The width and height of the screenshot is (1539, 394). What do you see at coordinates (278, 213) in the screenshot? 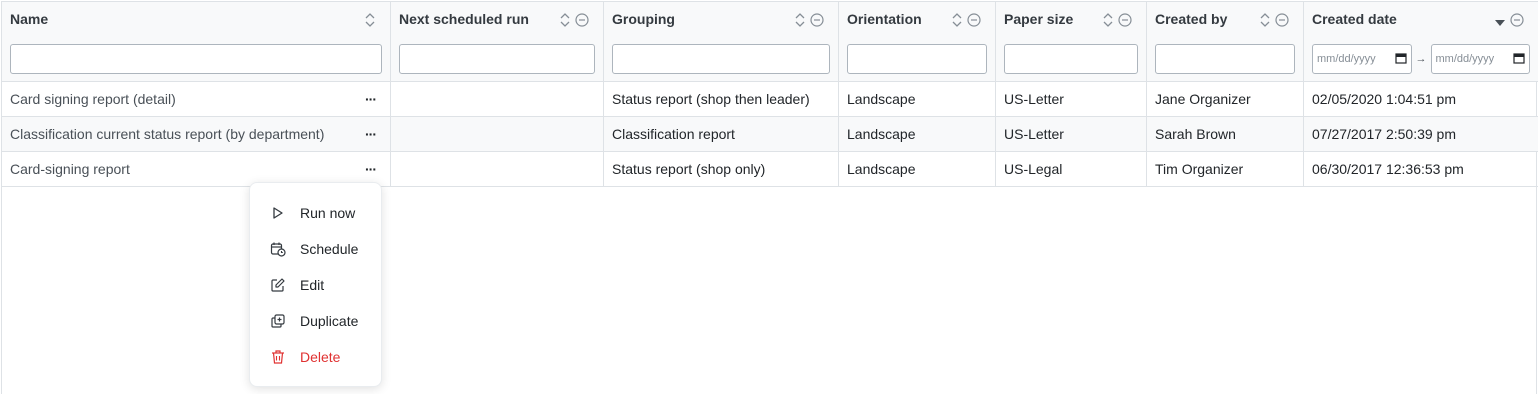
I see `play-icon` at bounding box center [278, 213].